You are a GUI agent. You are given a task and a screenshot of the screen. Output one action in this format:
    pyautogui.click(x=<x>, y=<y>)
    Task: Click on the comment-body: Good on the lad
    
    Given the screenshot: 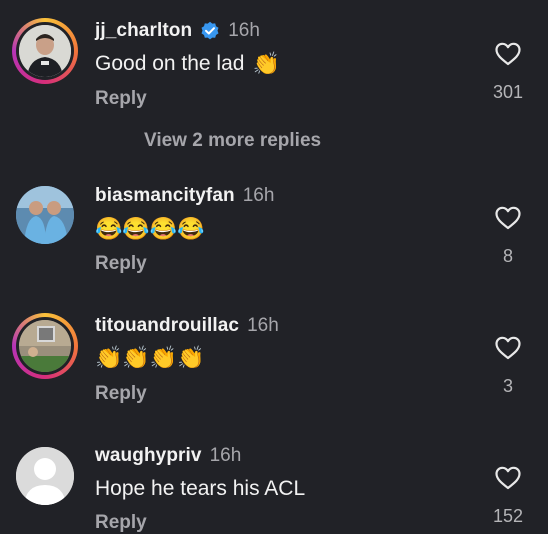 What is the action you would take?
    pyautogui.click(x=170, y=63)
    